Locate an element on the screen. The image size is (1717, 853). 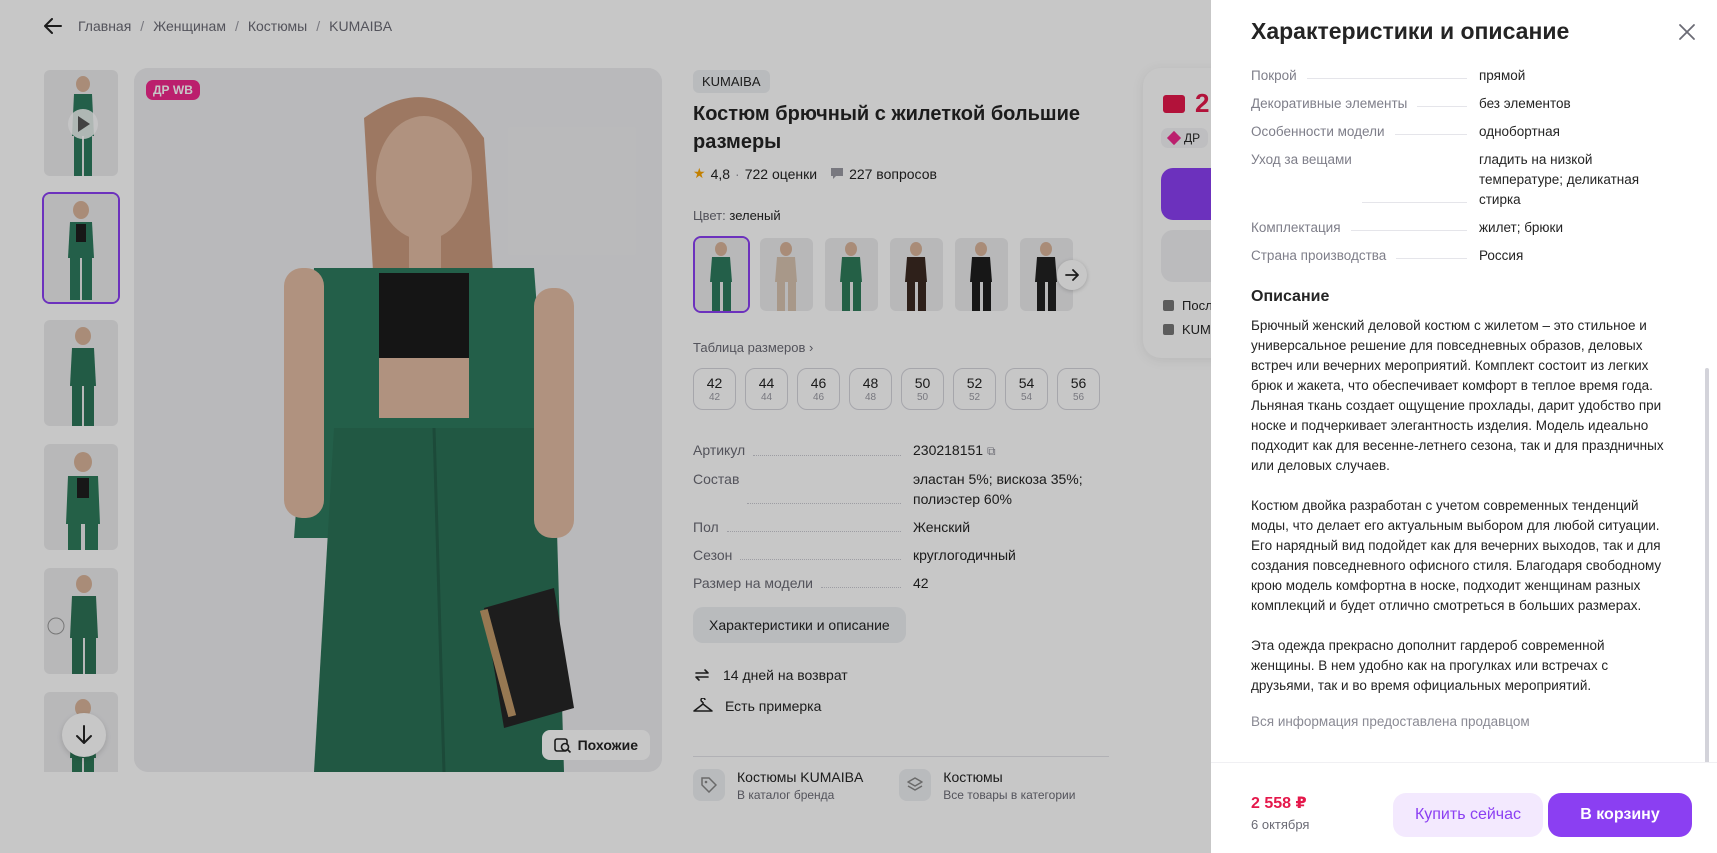
char-key: Особенности модели is located at coordinates (1318, 131).